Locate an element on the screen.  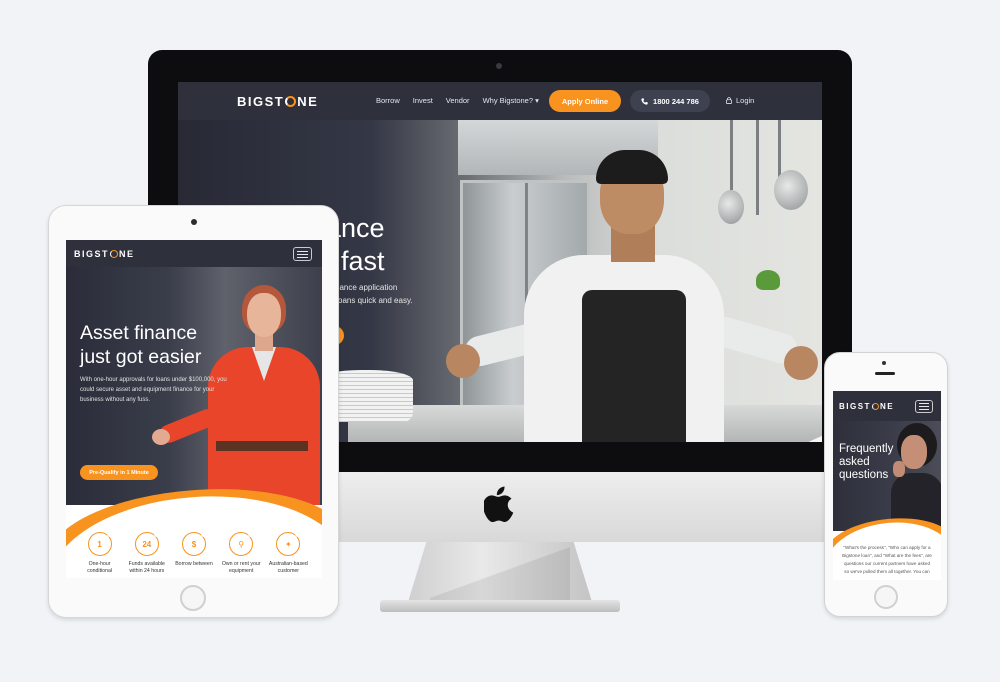
mobile-navbar: BIGST NE is located at coordinates (887, 406).